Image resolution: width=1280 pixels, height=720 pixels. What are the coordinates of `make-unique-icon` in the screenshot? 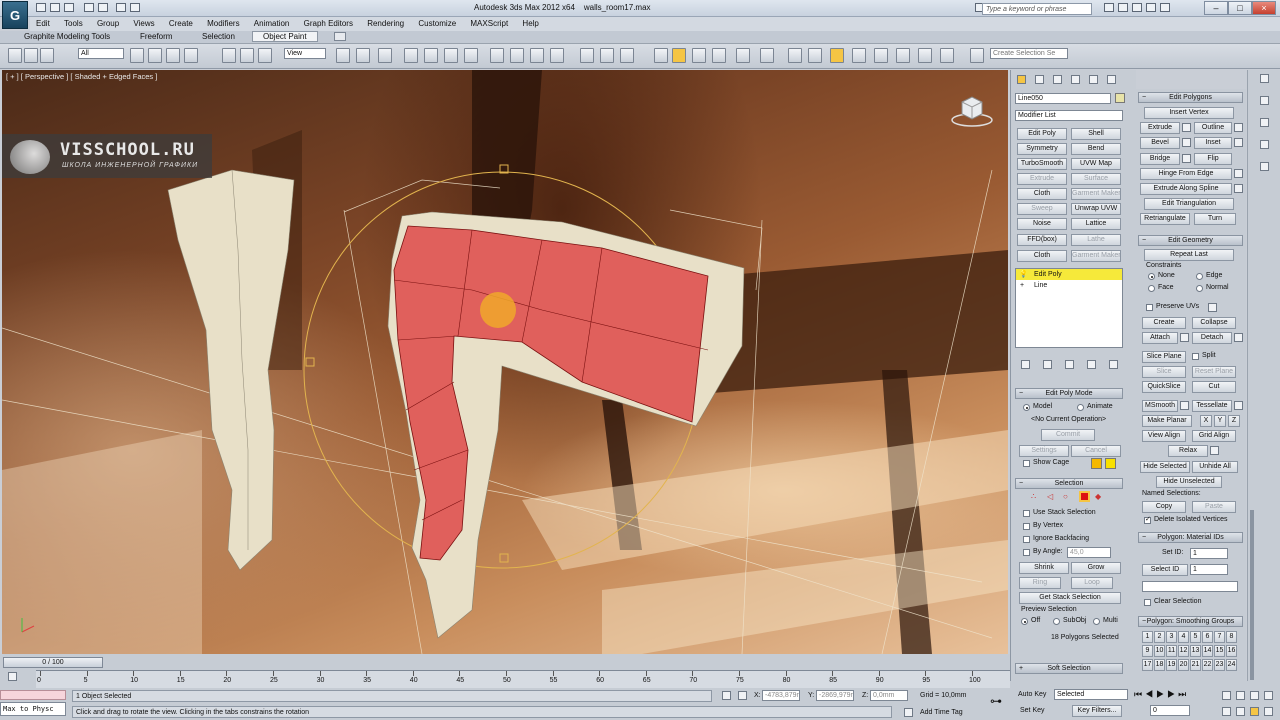 It's located at (1069, 364).